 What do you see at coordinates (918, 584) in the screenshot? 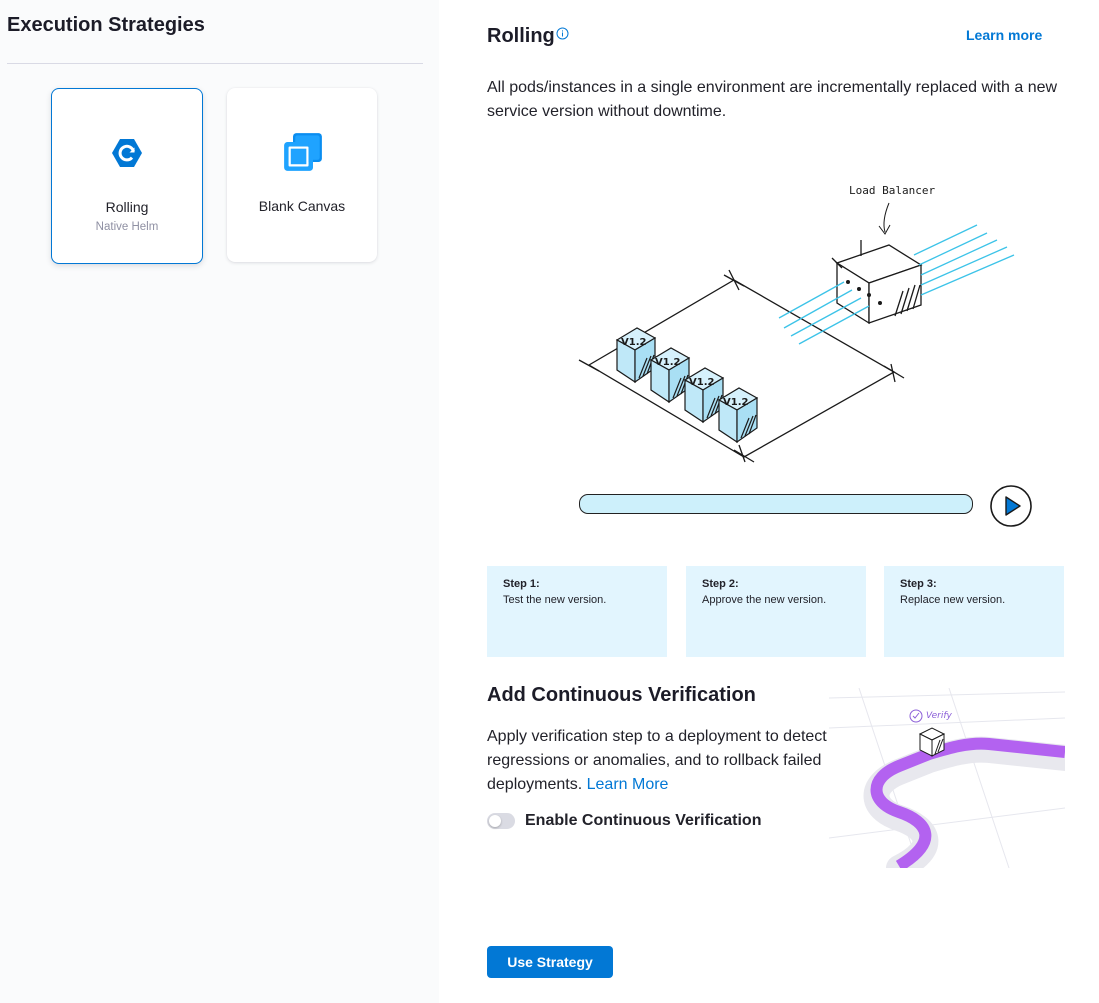
I see `step-title: Step 3:` at bounding box center [918, 584].